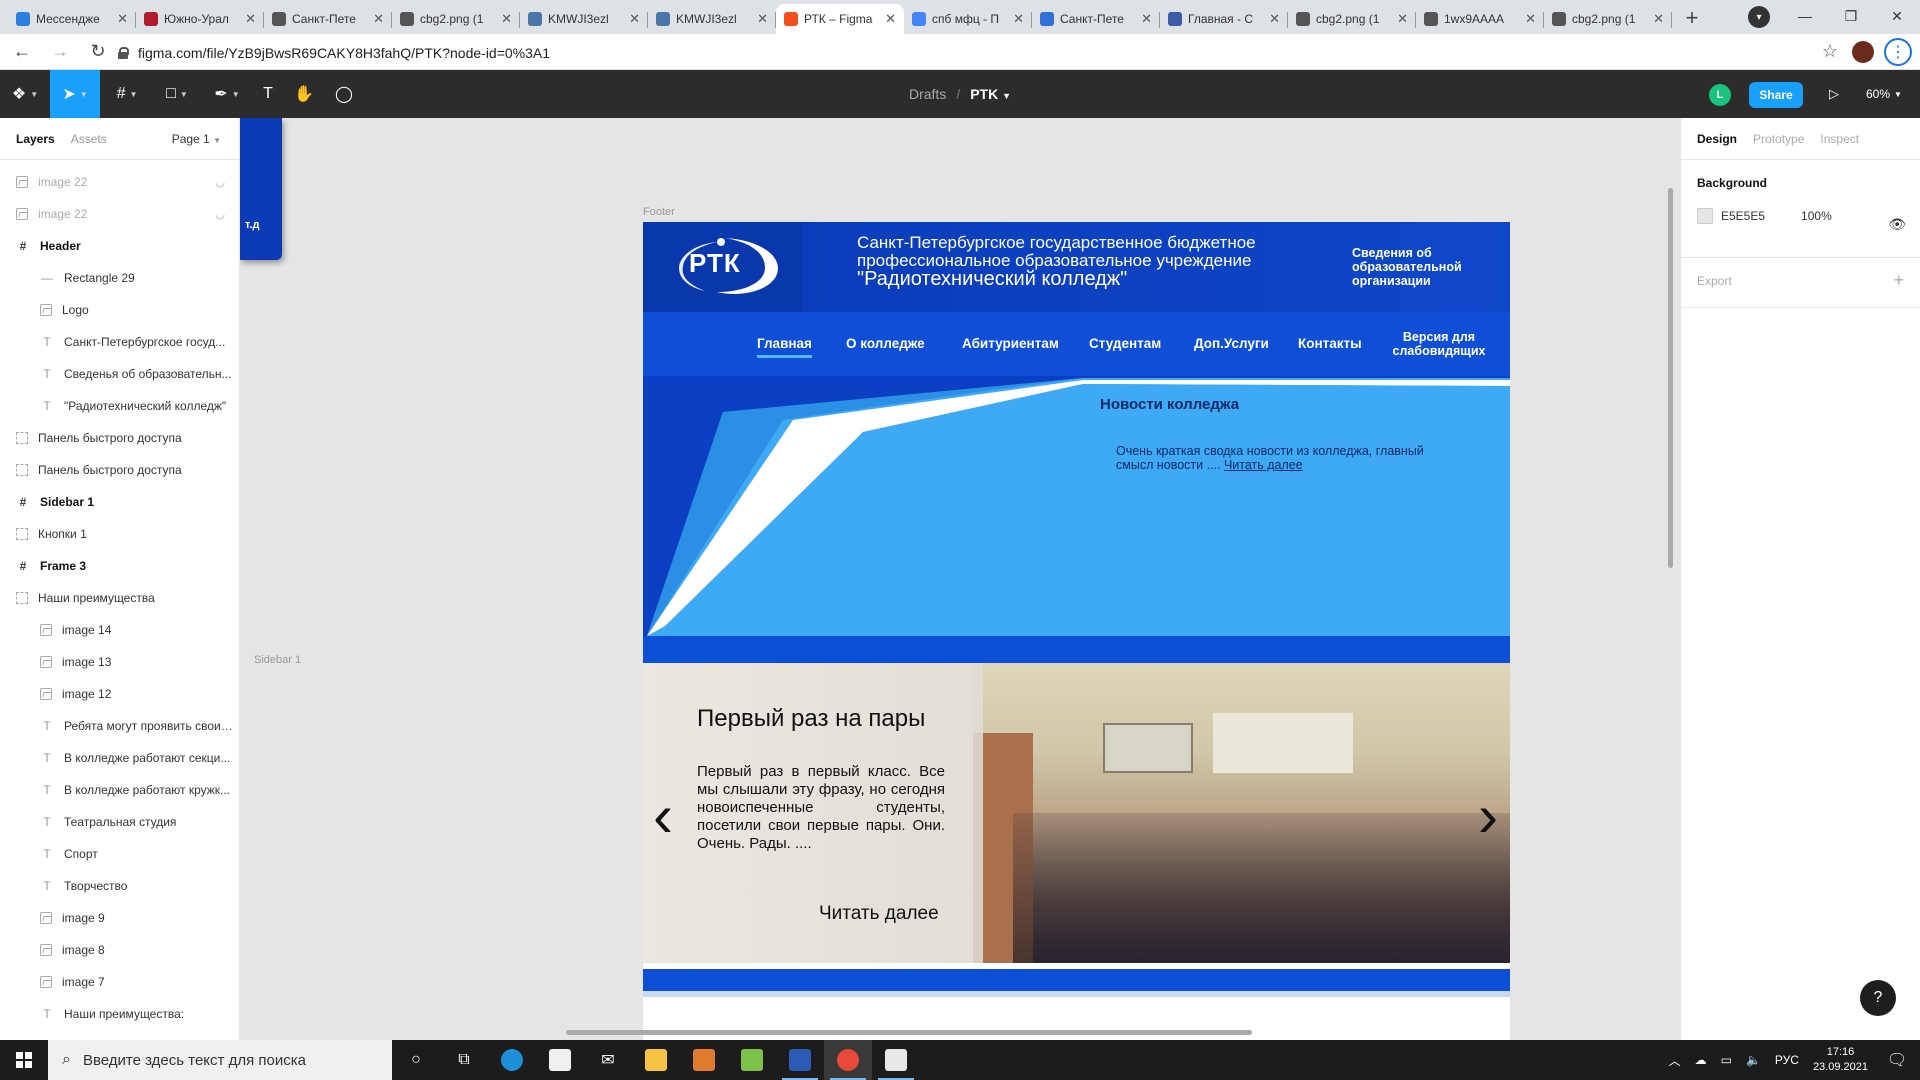 The height and width of the screenshot is (1080, 1920). What do you see at coordinates (72, 19) in the screenshot?
I see `browser-tab: Мессендже ✕` at bounding box center [72, 19].